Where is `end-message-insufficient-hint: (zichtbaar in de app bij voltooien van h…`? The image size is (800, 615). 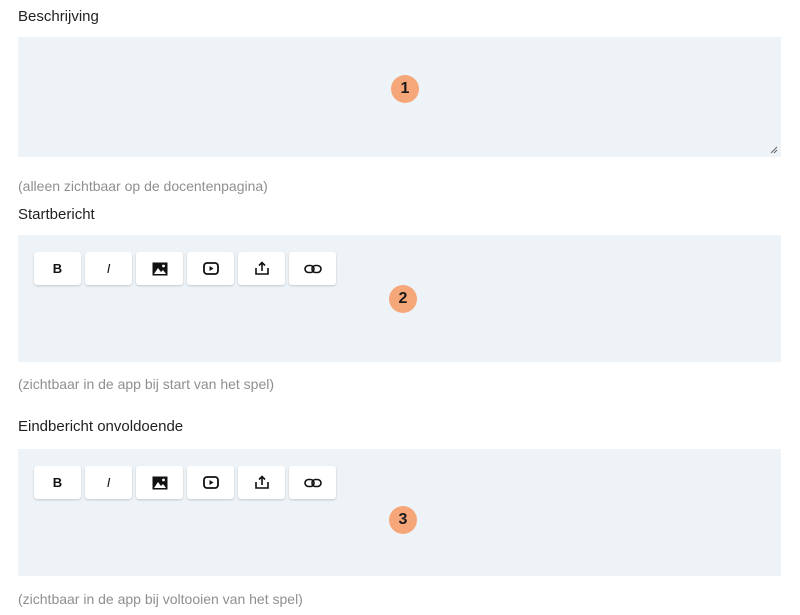
end-message-insufficient-hint: (zichtbaar in de app bij voltooien van h… is located at coordinates (160, 599).